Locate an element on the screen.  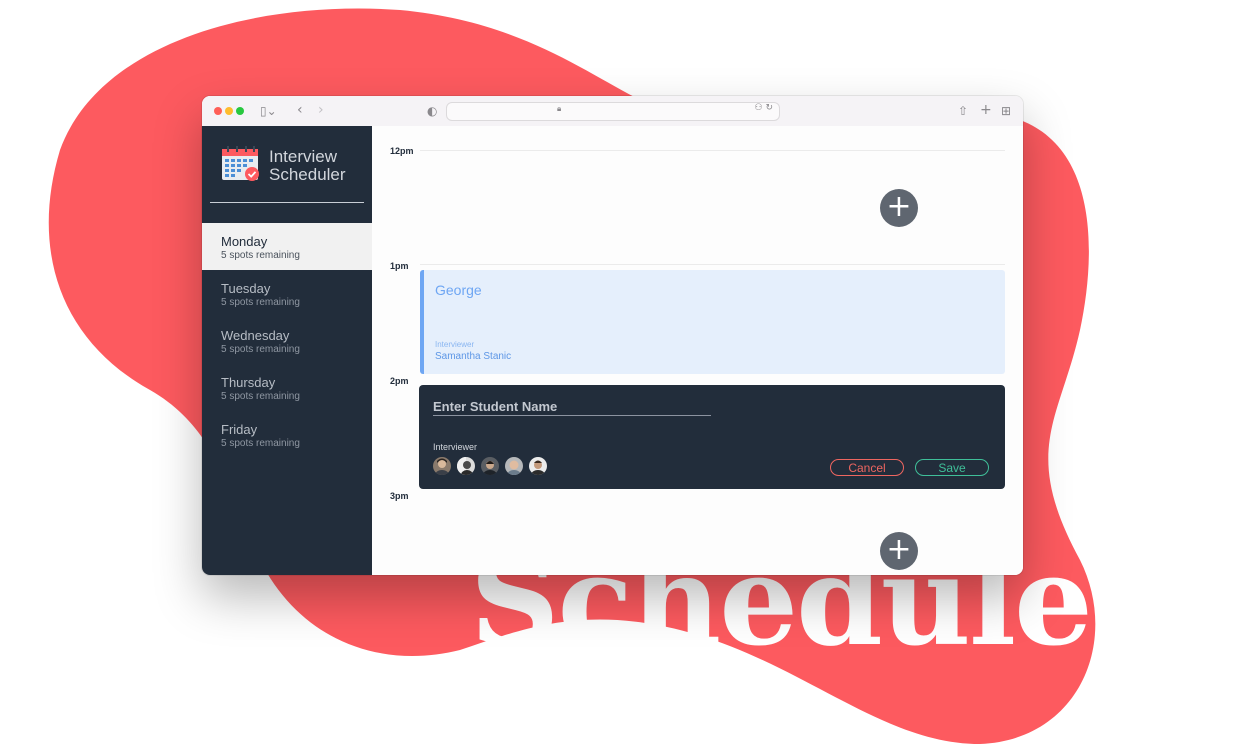
appointment-card: George Interviewer Samantha Stanic is located at coordinates (712, 322).